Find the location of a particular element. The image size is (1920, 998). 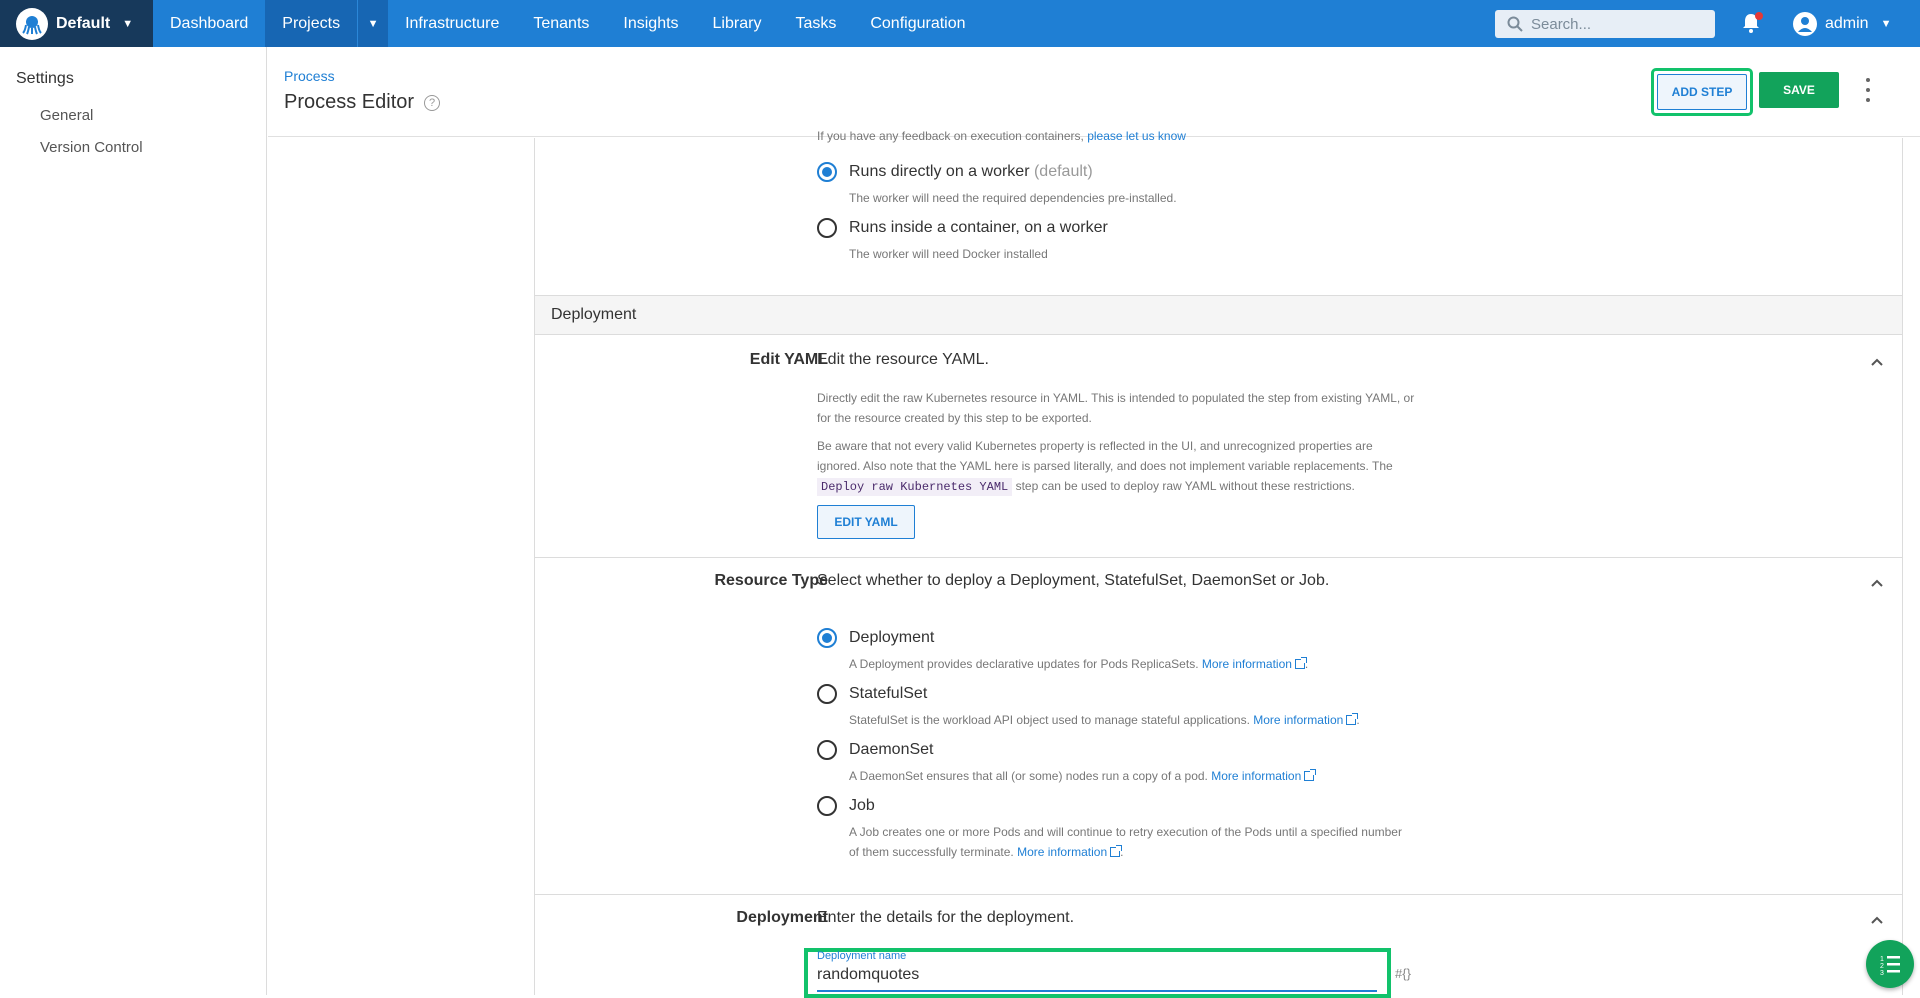

add-step-highlight: ADD STEP is located at coordinates (1702, 92).